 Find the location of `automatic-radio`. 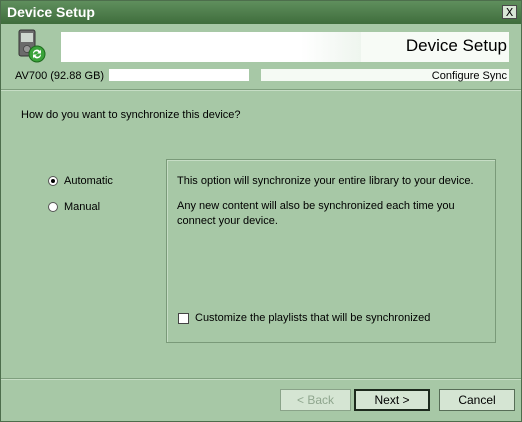

automatic-radio is located at coordinates (53, 181).